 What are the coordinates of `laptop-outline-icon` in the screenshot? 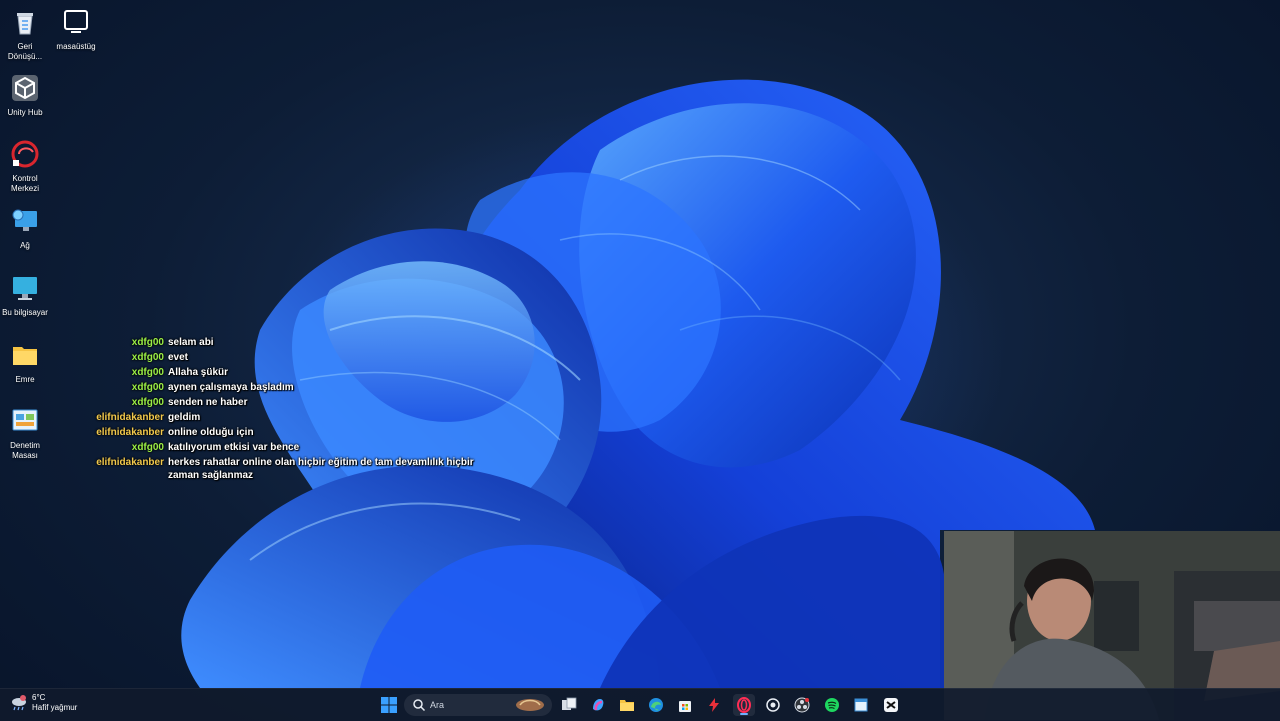 It's located at (76, 21).